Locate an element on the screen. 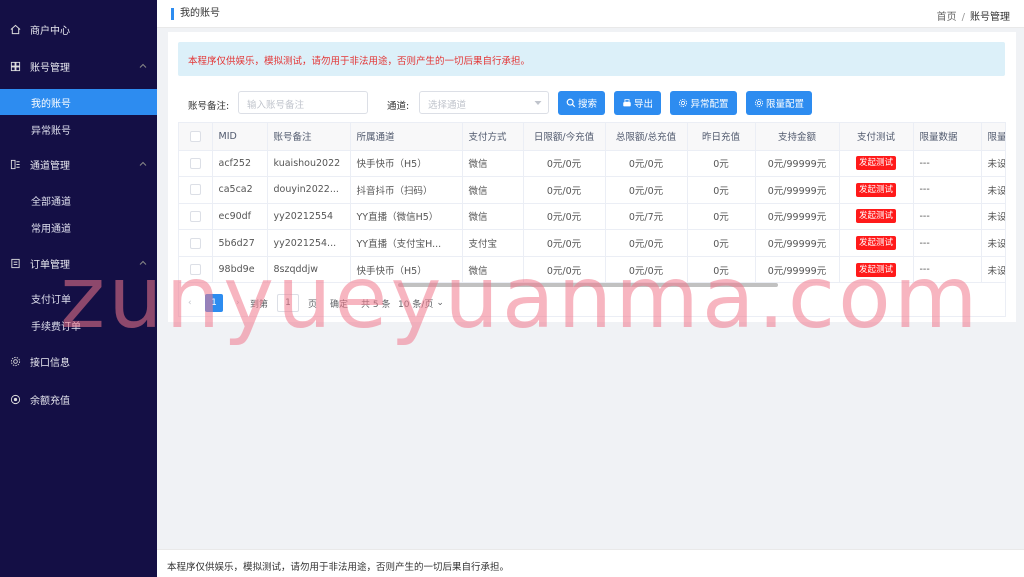 The height and width of the screenshot is (577, 1024). cell-mid: 98bd9e is located at coordinates (240, 270).